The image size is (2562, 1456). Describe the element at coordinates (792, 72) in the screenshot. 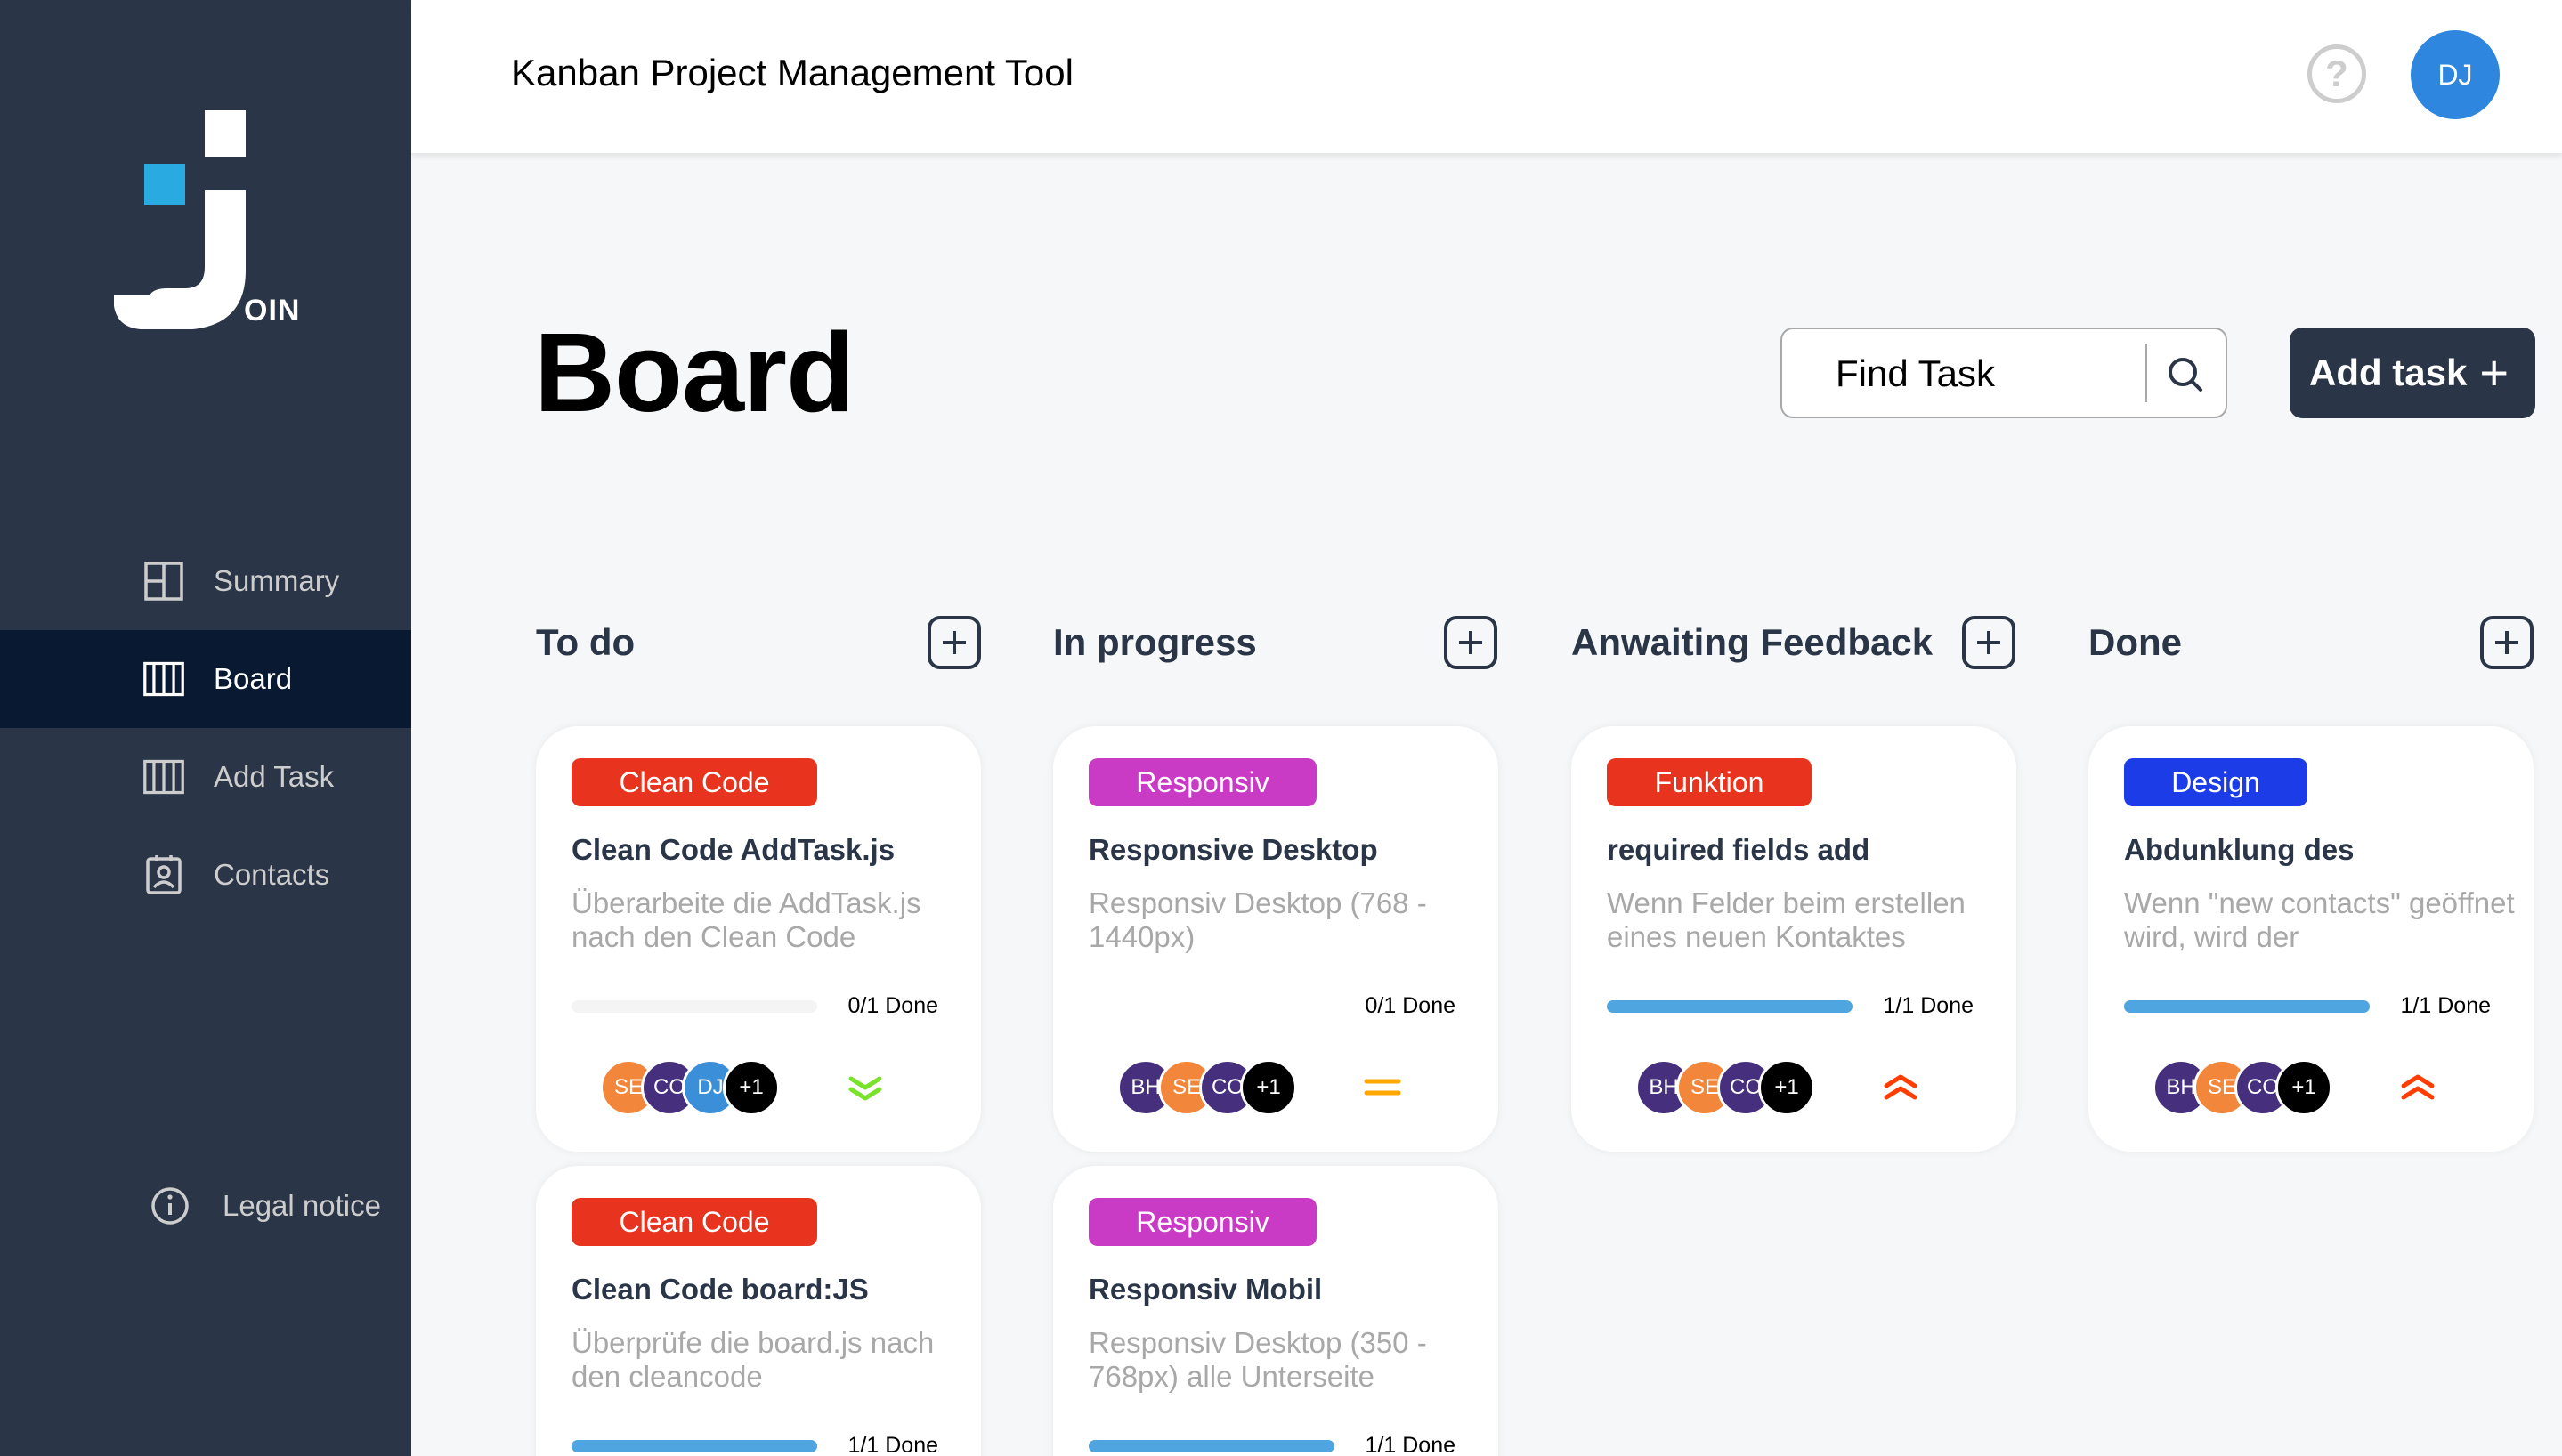

I see `app-title: Kanban Project Management Tool` at that location.